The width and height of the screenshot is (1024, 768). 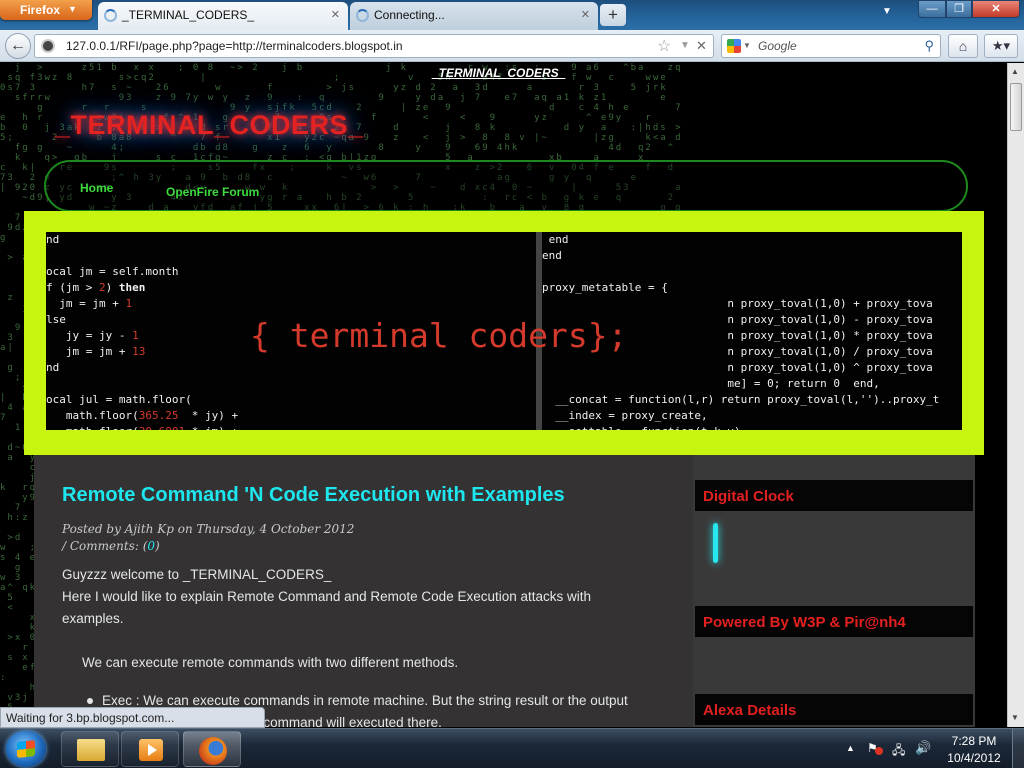 What do you see at coordinates (974, 741) in the screenshot?
I see `taskbar-clock-time: 7:28 PM` at bounding box center [974, 741].